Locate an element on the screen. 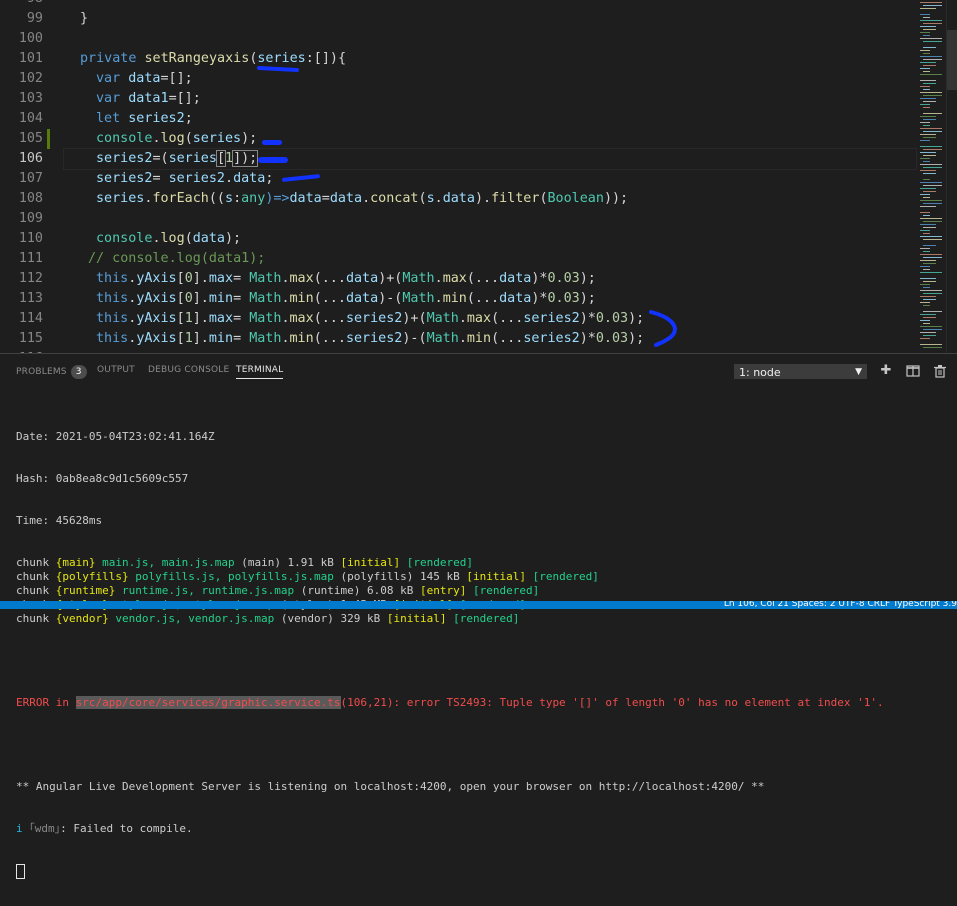 Image resolution: width=957 pixels, height=906 pixels. tab-output: OUTPUT is located at coordinates (116, 370).